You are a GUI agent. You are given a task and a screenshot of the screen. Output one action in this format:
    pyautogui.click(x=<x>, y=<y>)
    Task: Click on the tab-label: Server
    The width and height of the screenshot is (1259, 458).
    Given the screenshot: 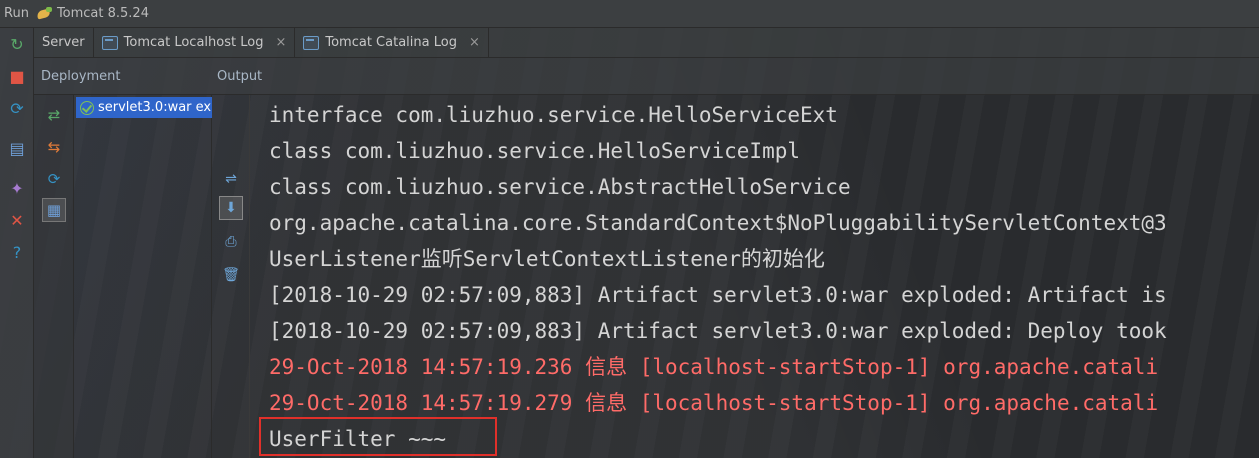 What is the action you would take?
    pyautogui.click(x=63, y=42)
    